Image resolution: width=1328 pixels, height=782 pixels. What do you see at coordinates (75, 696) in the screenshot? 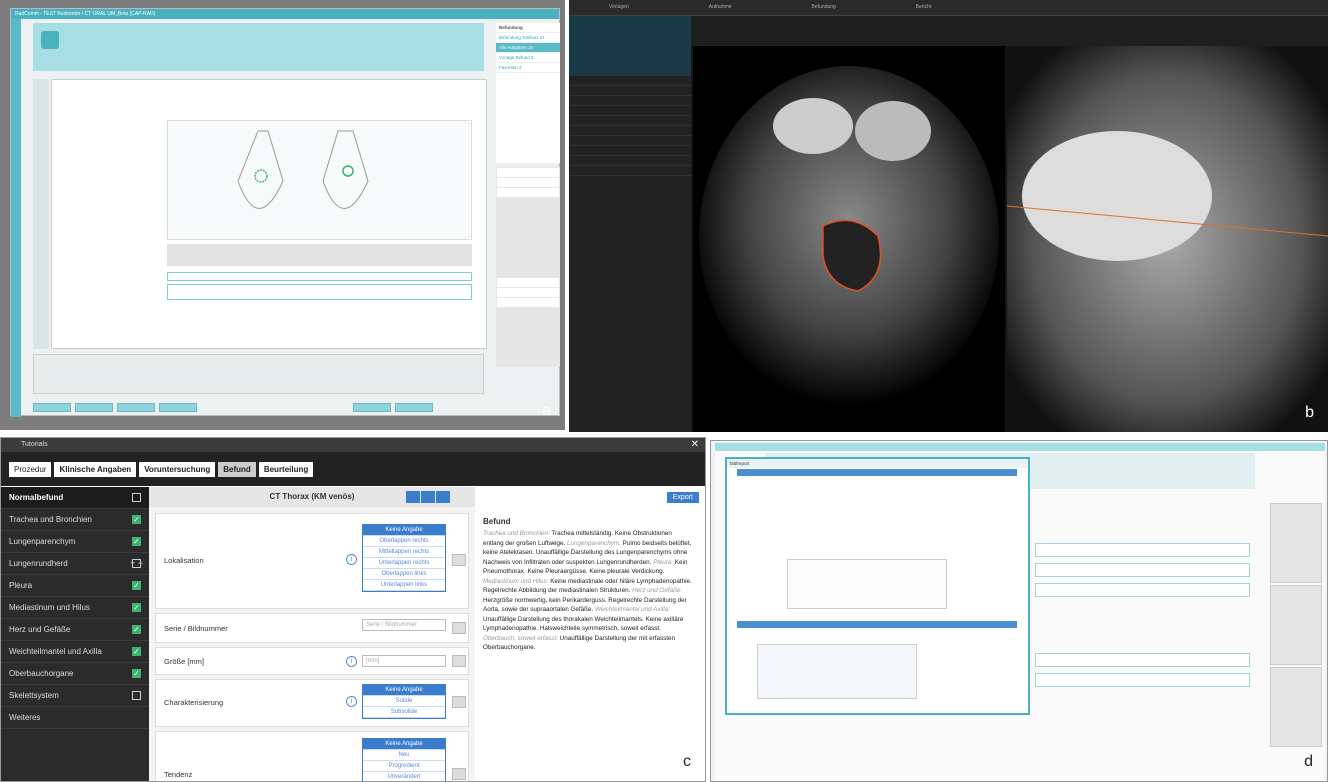
I see `nav-item: Skelettsystem` at bounding box center [75, 696].